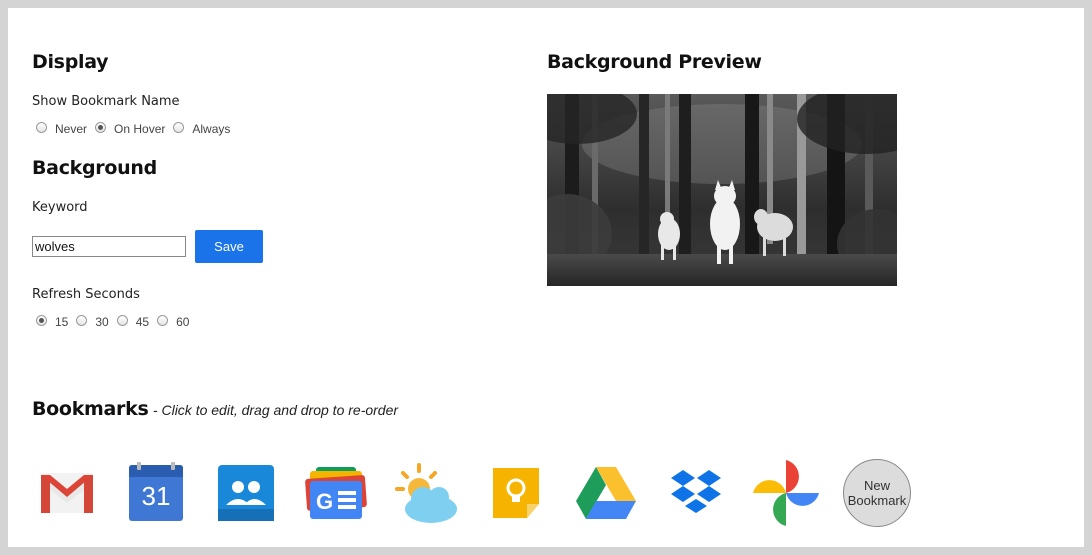  I want to click on bookmarks-heading: Bookmarks, so click(90, 409).